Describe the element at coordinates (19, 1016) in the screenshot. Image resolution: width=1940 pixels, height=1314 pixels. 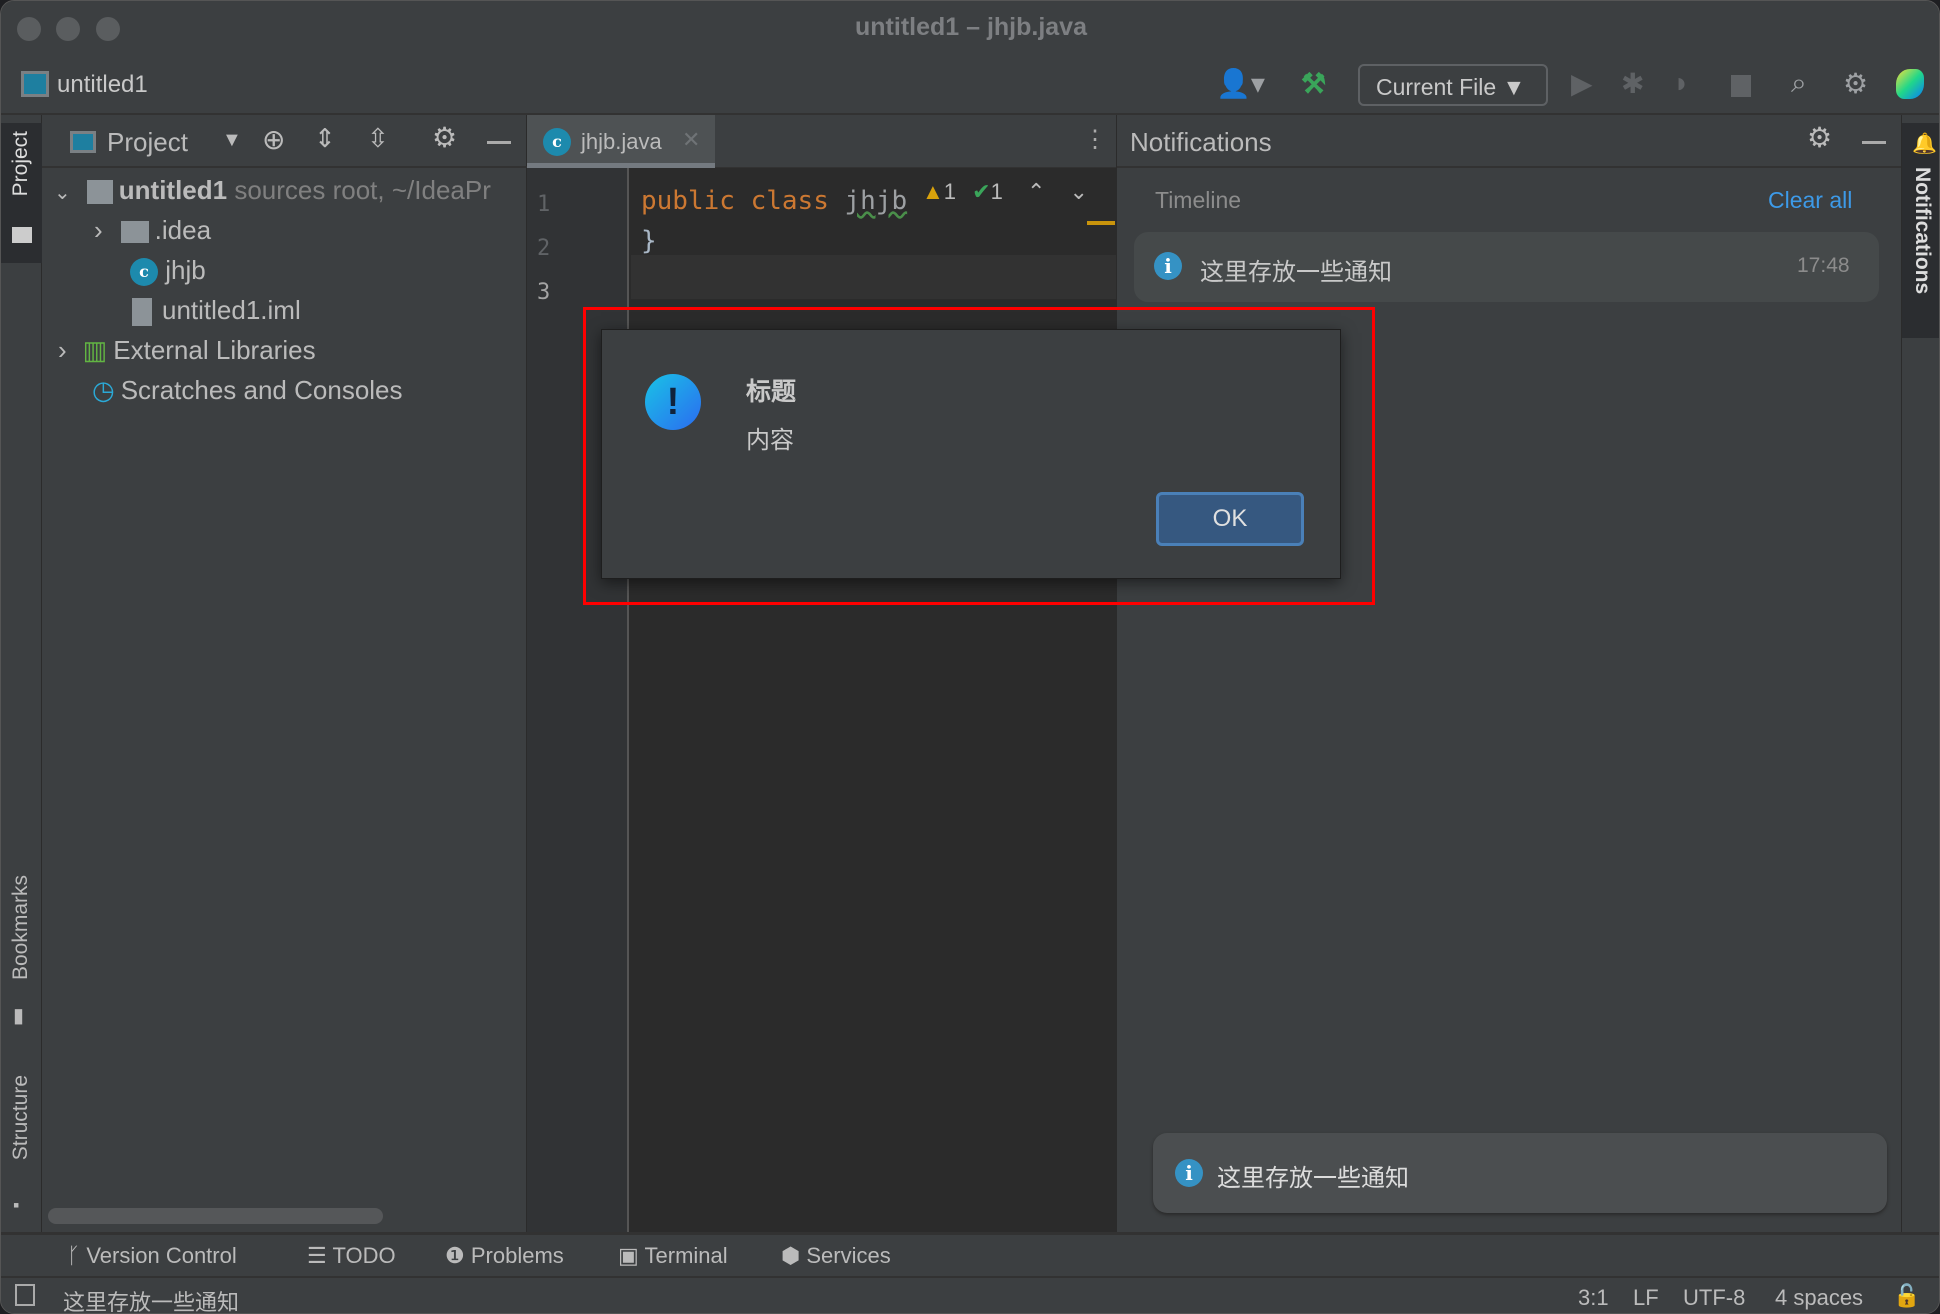
I see `bookmark-icon: ▮` at that location.